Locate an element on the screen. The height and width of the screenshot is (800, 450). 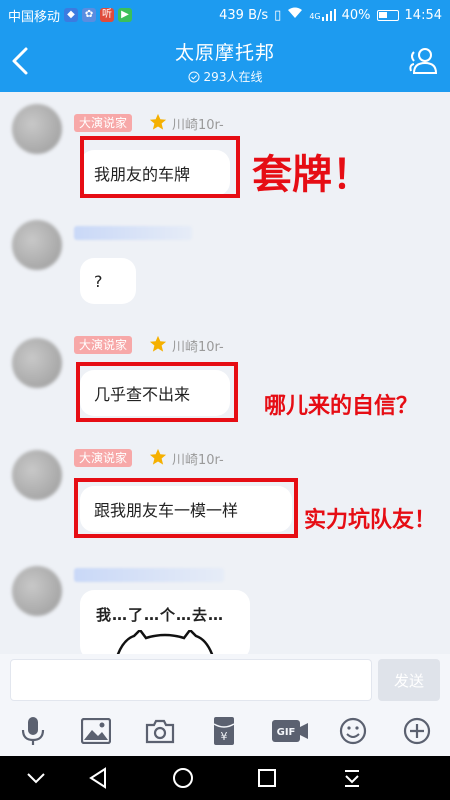
signal-type: 4G is located at coordinates (315, 16).